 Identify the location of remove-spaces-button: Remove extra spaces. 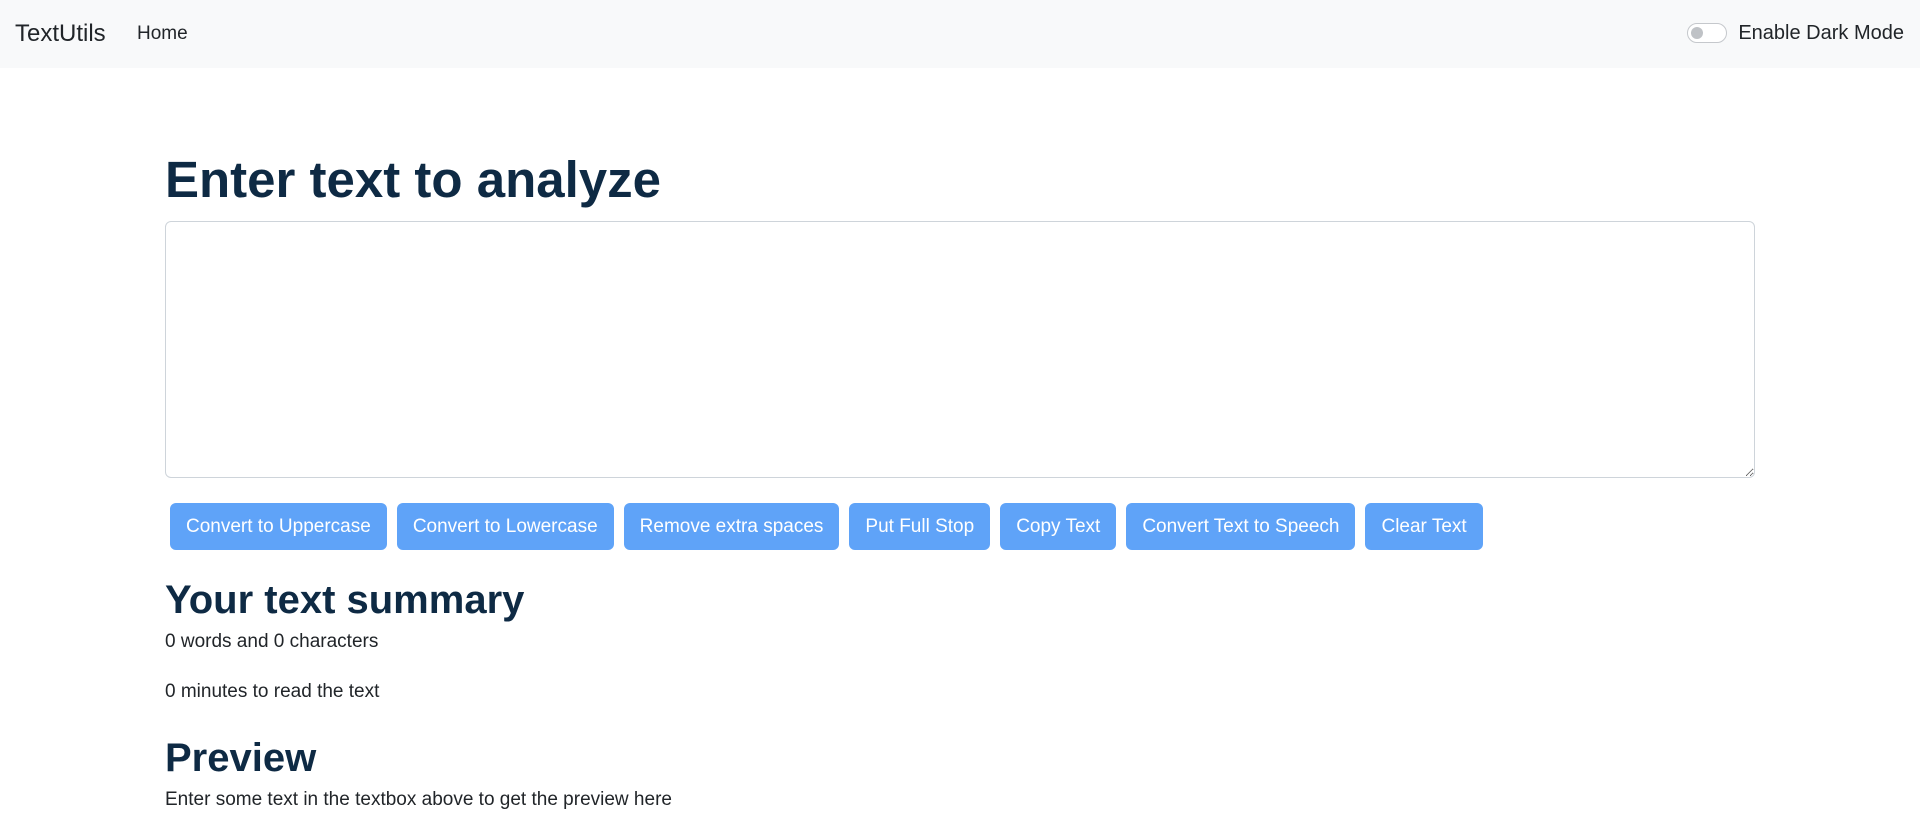
(731, 526).